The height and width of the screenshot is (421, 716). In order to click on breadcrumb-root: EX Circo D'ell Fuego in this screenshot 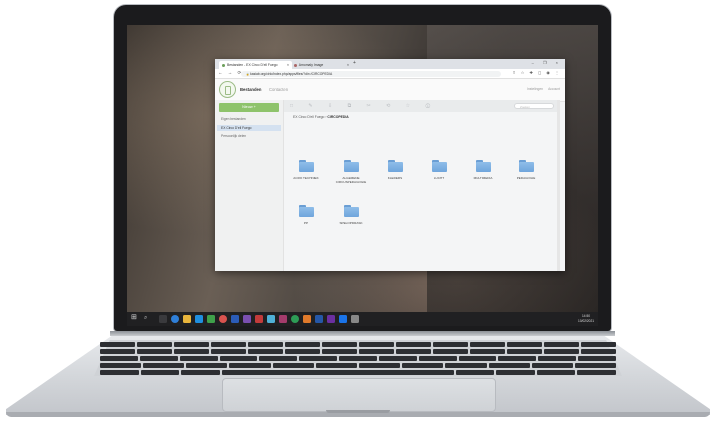, I will do `click(308, 117)`.